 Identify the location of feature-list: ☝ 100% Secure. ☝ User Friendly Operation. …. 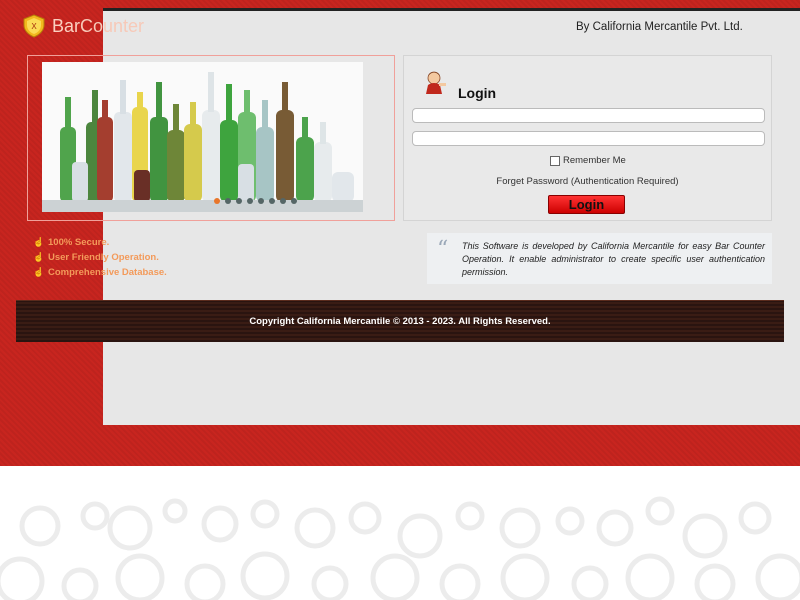
(100, 257).